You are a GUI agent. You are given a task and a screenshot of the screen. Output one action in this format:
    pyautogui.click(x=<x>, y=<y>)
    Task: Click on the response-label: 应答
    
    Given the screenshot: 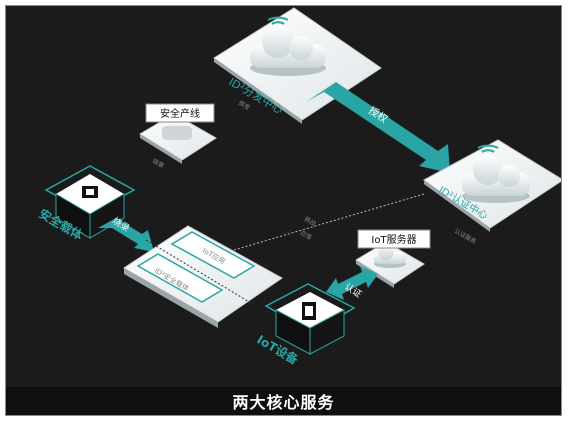 What is the action you would take?
    pyautogui.click(x=306, y=235)
    